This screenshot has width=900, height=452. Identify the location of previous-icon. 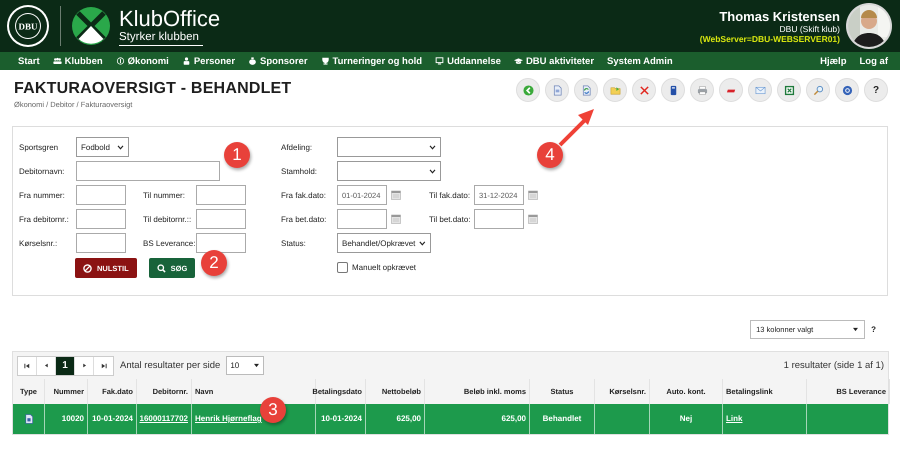
(46, 365).